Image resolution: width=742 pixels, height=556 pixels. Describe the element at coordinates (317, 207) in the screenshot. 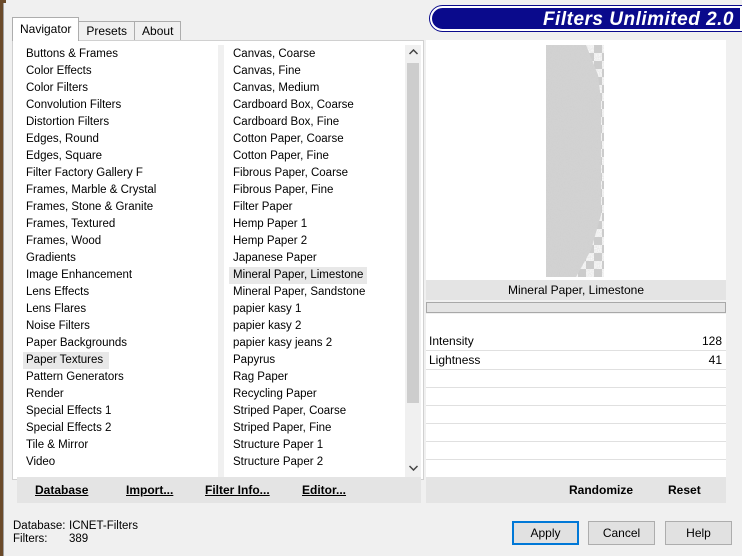

I see `filter-item: Filter Paper` at that location.